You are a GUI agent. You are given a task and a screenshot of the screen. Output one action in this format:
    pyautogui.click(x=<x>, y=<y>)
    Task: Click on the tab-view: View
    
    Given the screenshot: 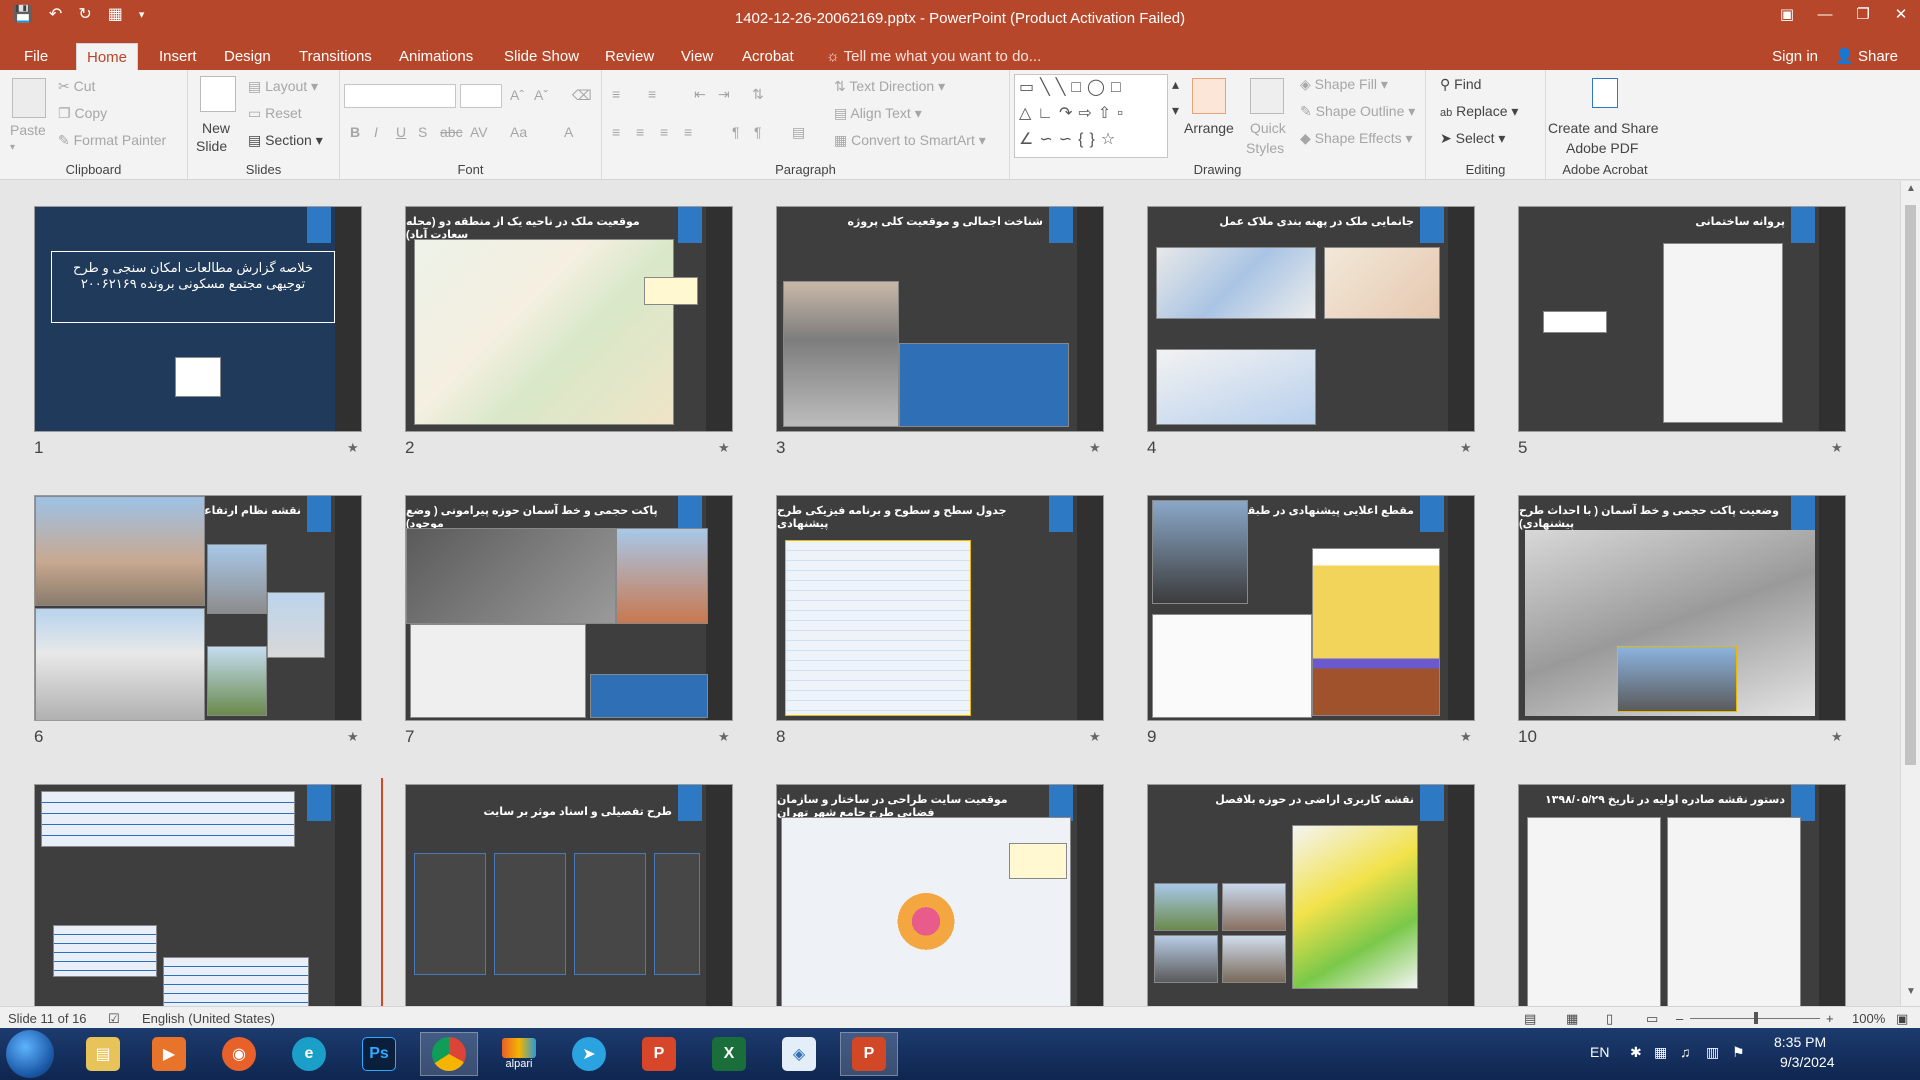 What is the action you would take?
    pyautogui.click(x=697, y=56)
    